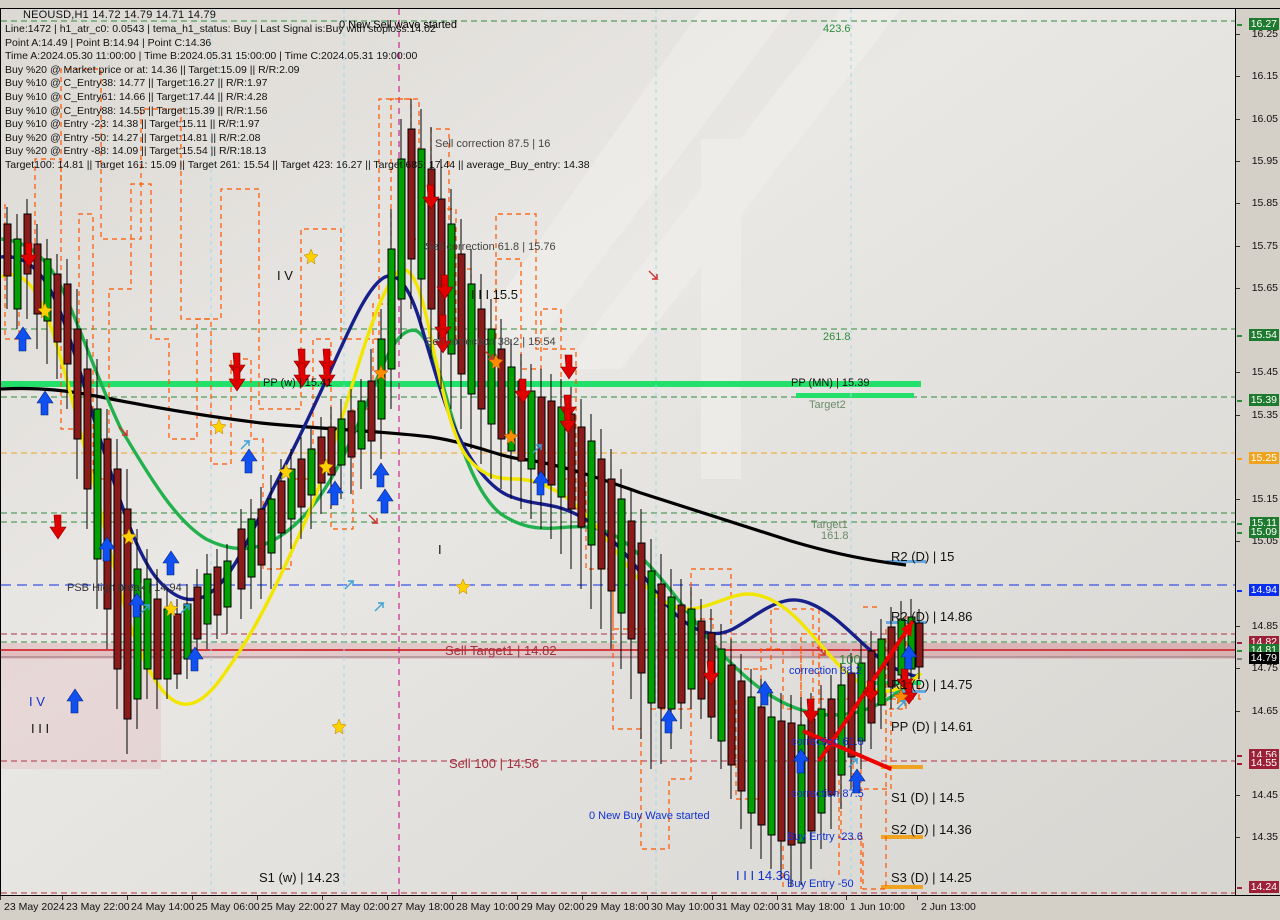 The width and height of the screenshot is (1280, 920). I want to click on time-tick-label: 23 May 22:00, so click(98, 907).